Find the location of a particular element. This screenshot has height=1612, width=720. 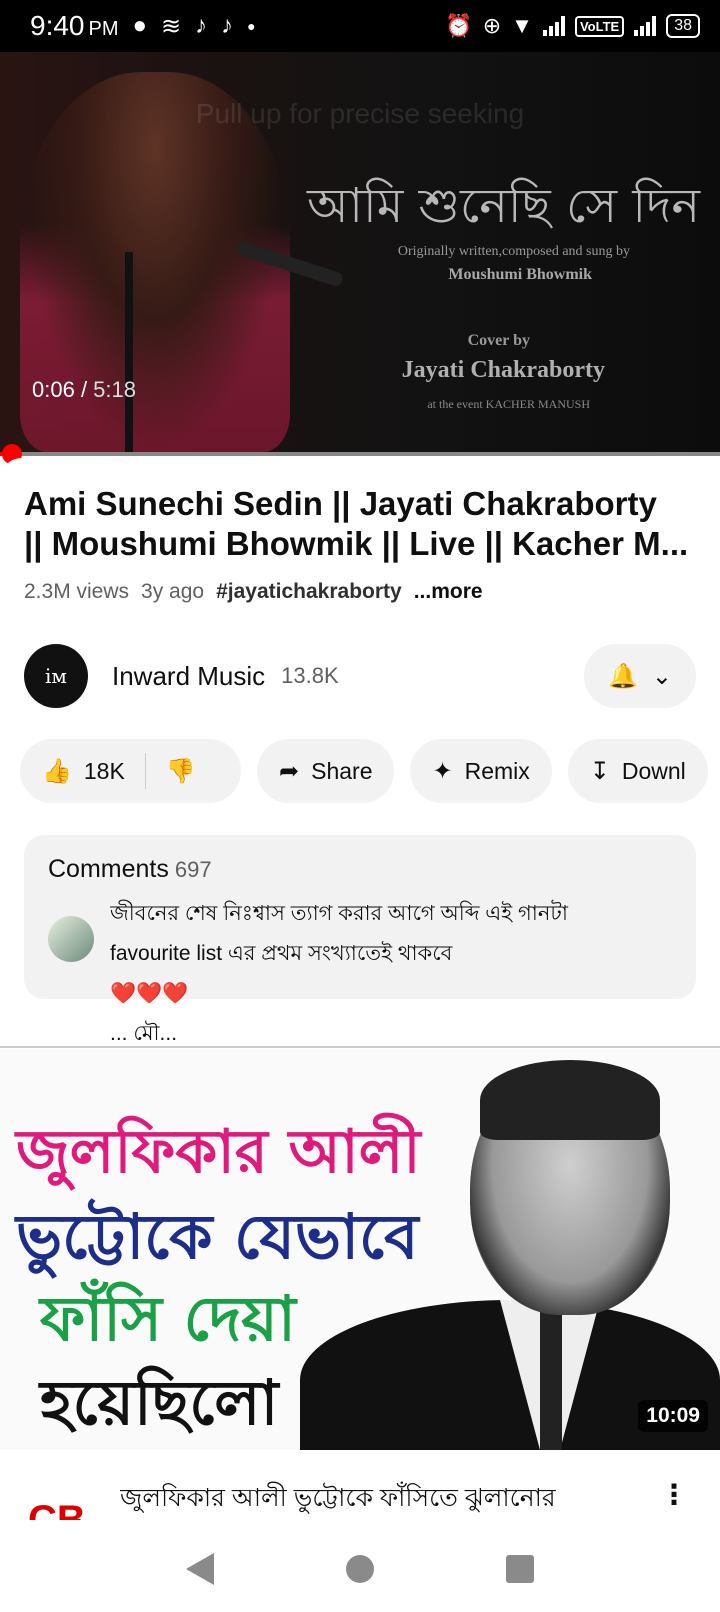

recents-icon is located at coordinates (520, 1568).